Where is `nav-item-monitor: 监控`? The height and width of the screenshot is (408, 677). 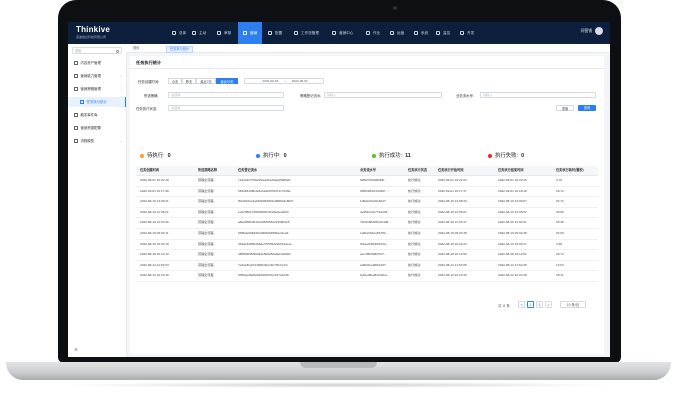 nav-item-monitor: 监控 is located at coordinates (443, 33).